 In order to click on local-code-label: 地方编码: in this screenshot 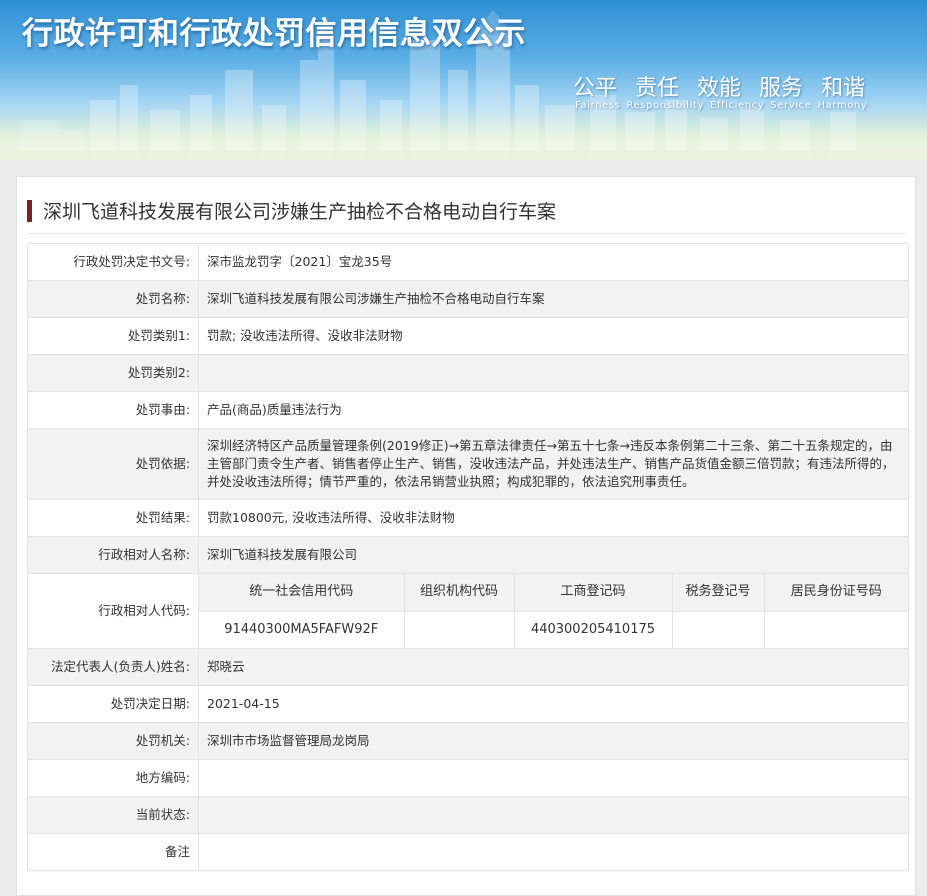, I will do `click(113, 778)`.